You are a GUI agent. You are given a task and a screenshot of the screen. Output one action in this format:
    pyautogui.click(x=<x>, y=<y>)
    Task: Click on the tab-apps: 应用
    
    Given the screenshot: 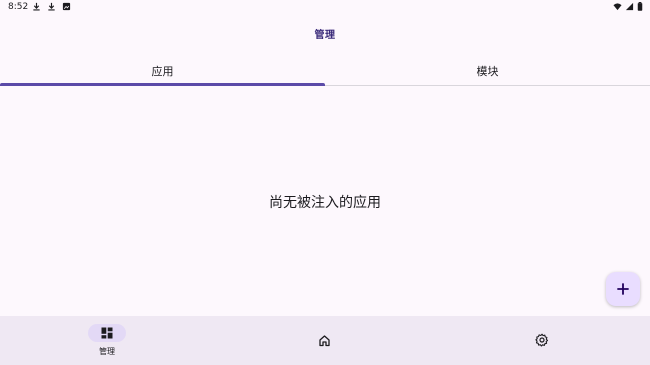 What is the action you would take?
    pyautogui.click(x=162, y=71)
    